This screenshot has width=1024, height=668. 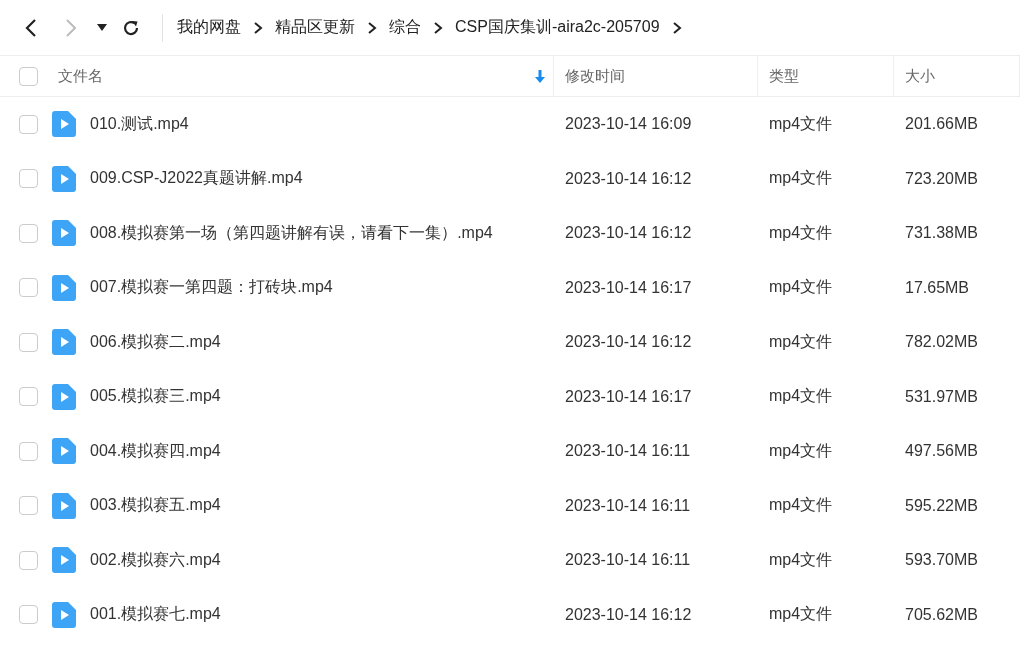 What do you see at coordinates (941, 396) in the screenshot?
I see `table-cell: 531.97MB` at bounding box center [941, 396].